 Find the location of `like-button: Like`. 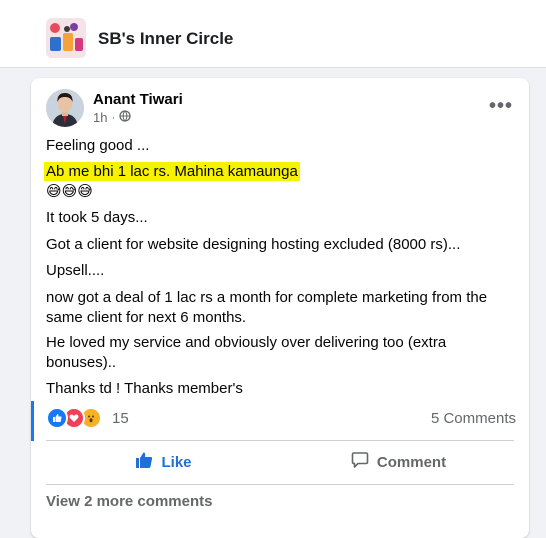

like-button: Like is located at coordinates (163, 462).